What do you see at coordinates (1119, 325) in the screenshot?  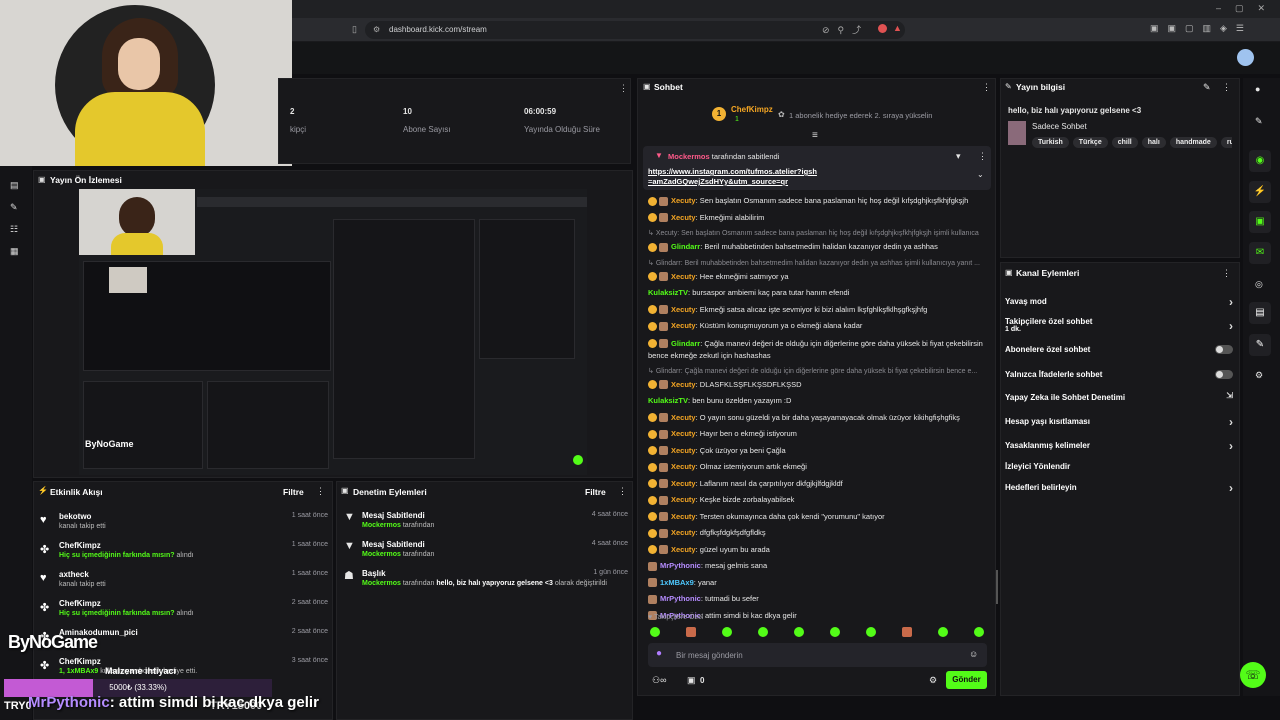 I see `channel-action-item: Takipçilere özel sohbet 1 dk. ›` at bounding box center [1119, 325].